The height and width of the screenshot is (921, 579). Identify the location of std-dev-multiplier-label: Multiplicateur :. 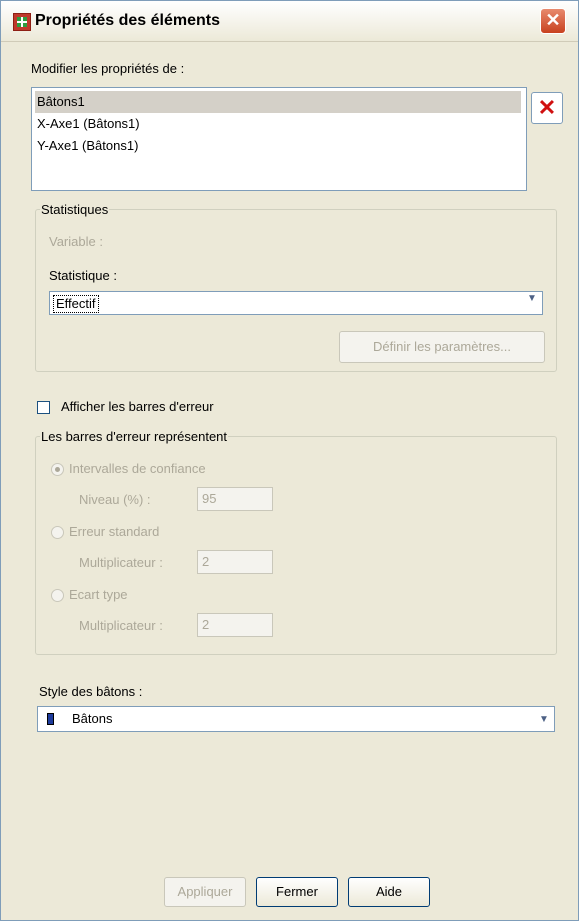
(121, 625).